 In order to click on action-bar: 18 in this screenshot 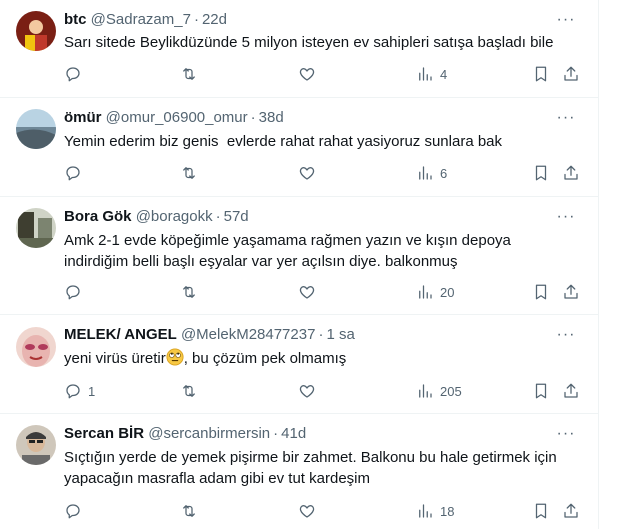, I will do `click(326, 511)`.